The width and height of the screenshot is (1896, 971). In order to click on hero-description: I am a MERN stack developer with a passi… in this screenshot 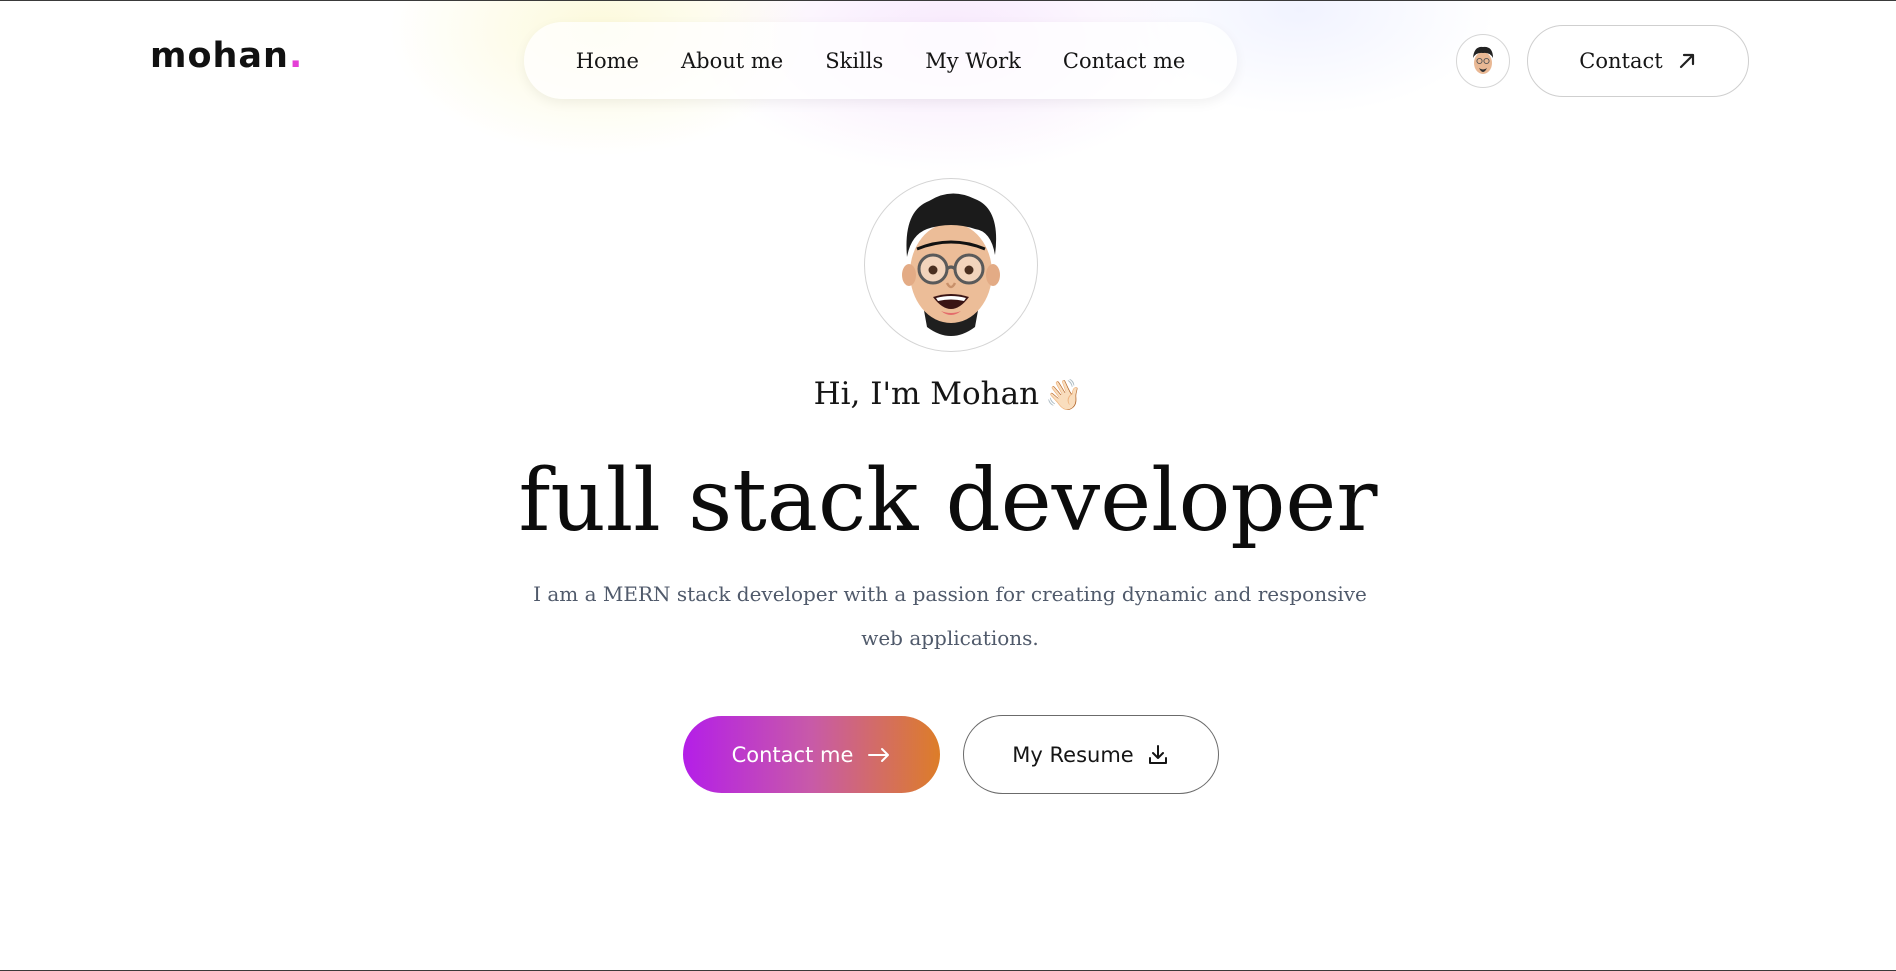, I will do `click(950, 616)`.